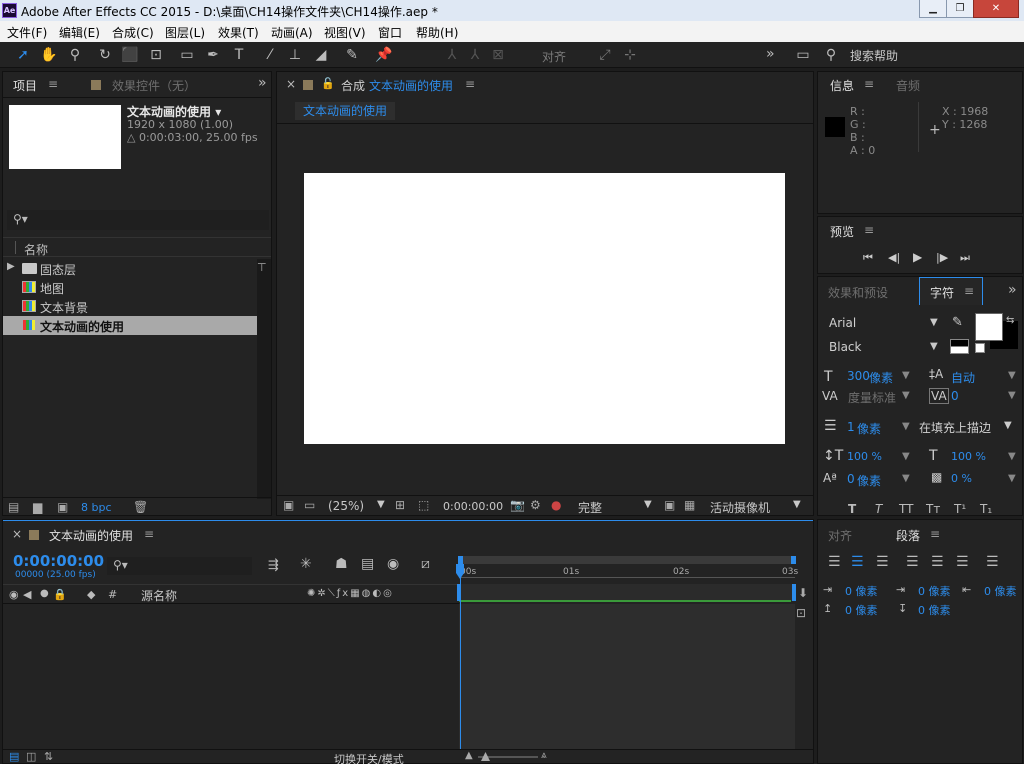  What do you see at coordinates (345, 32) in the screenshot?
I see `menu-view: 视图(V)` at bounding box center [345, 32].